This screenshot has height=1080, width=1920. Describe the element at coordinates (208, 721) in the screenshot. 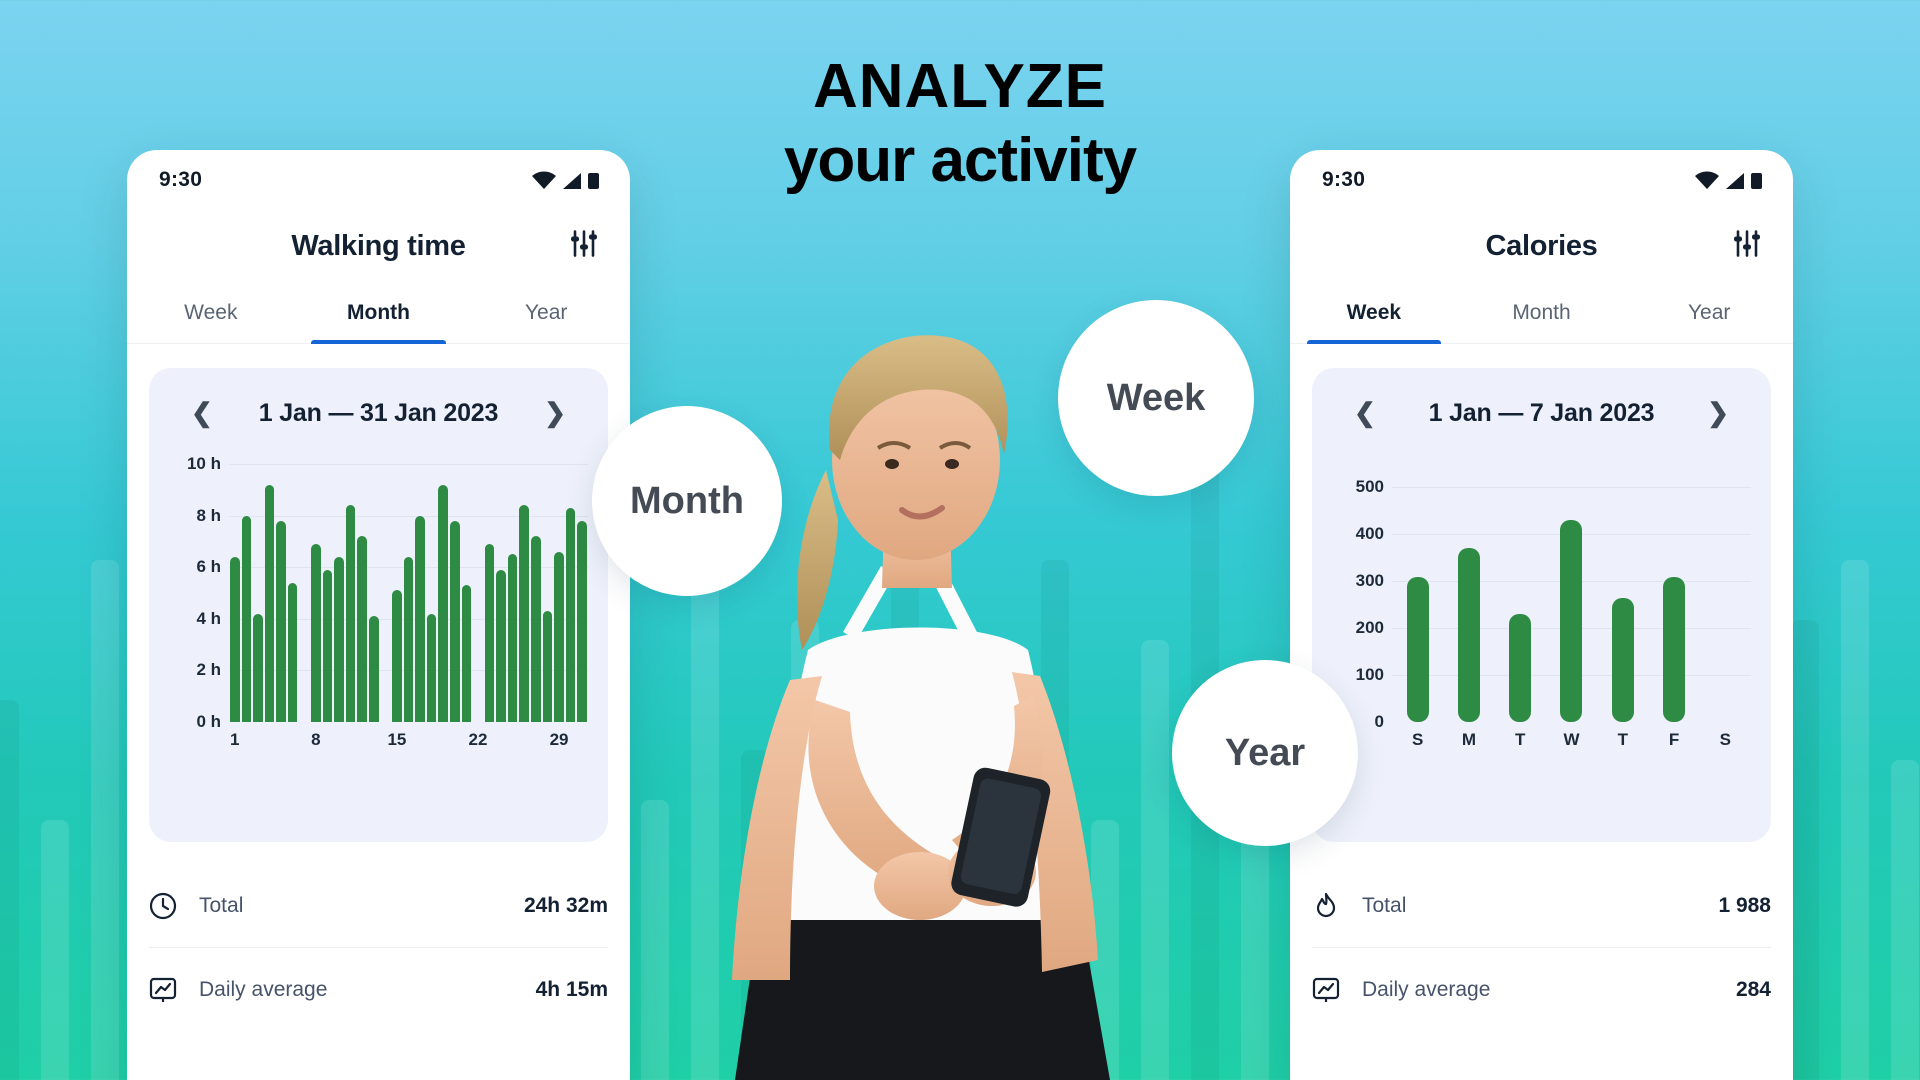

I see `y-tick-label: 0 h` at that location.